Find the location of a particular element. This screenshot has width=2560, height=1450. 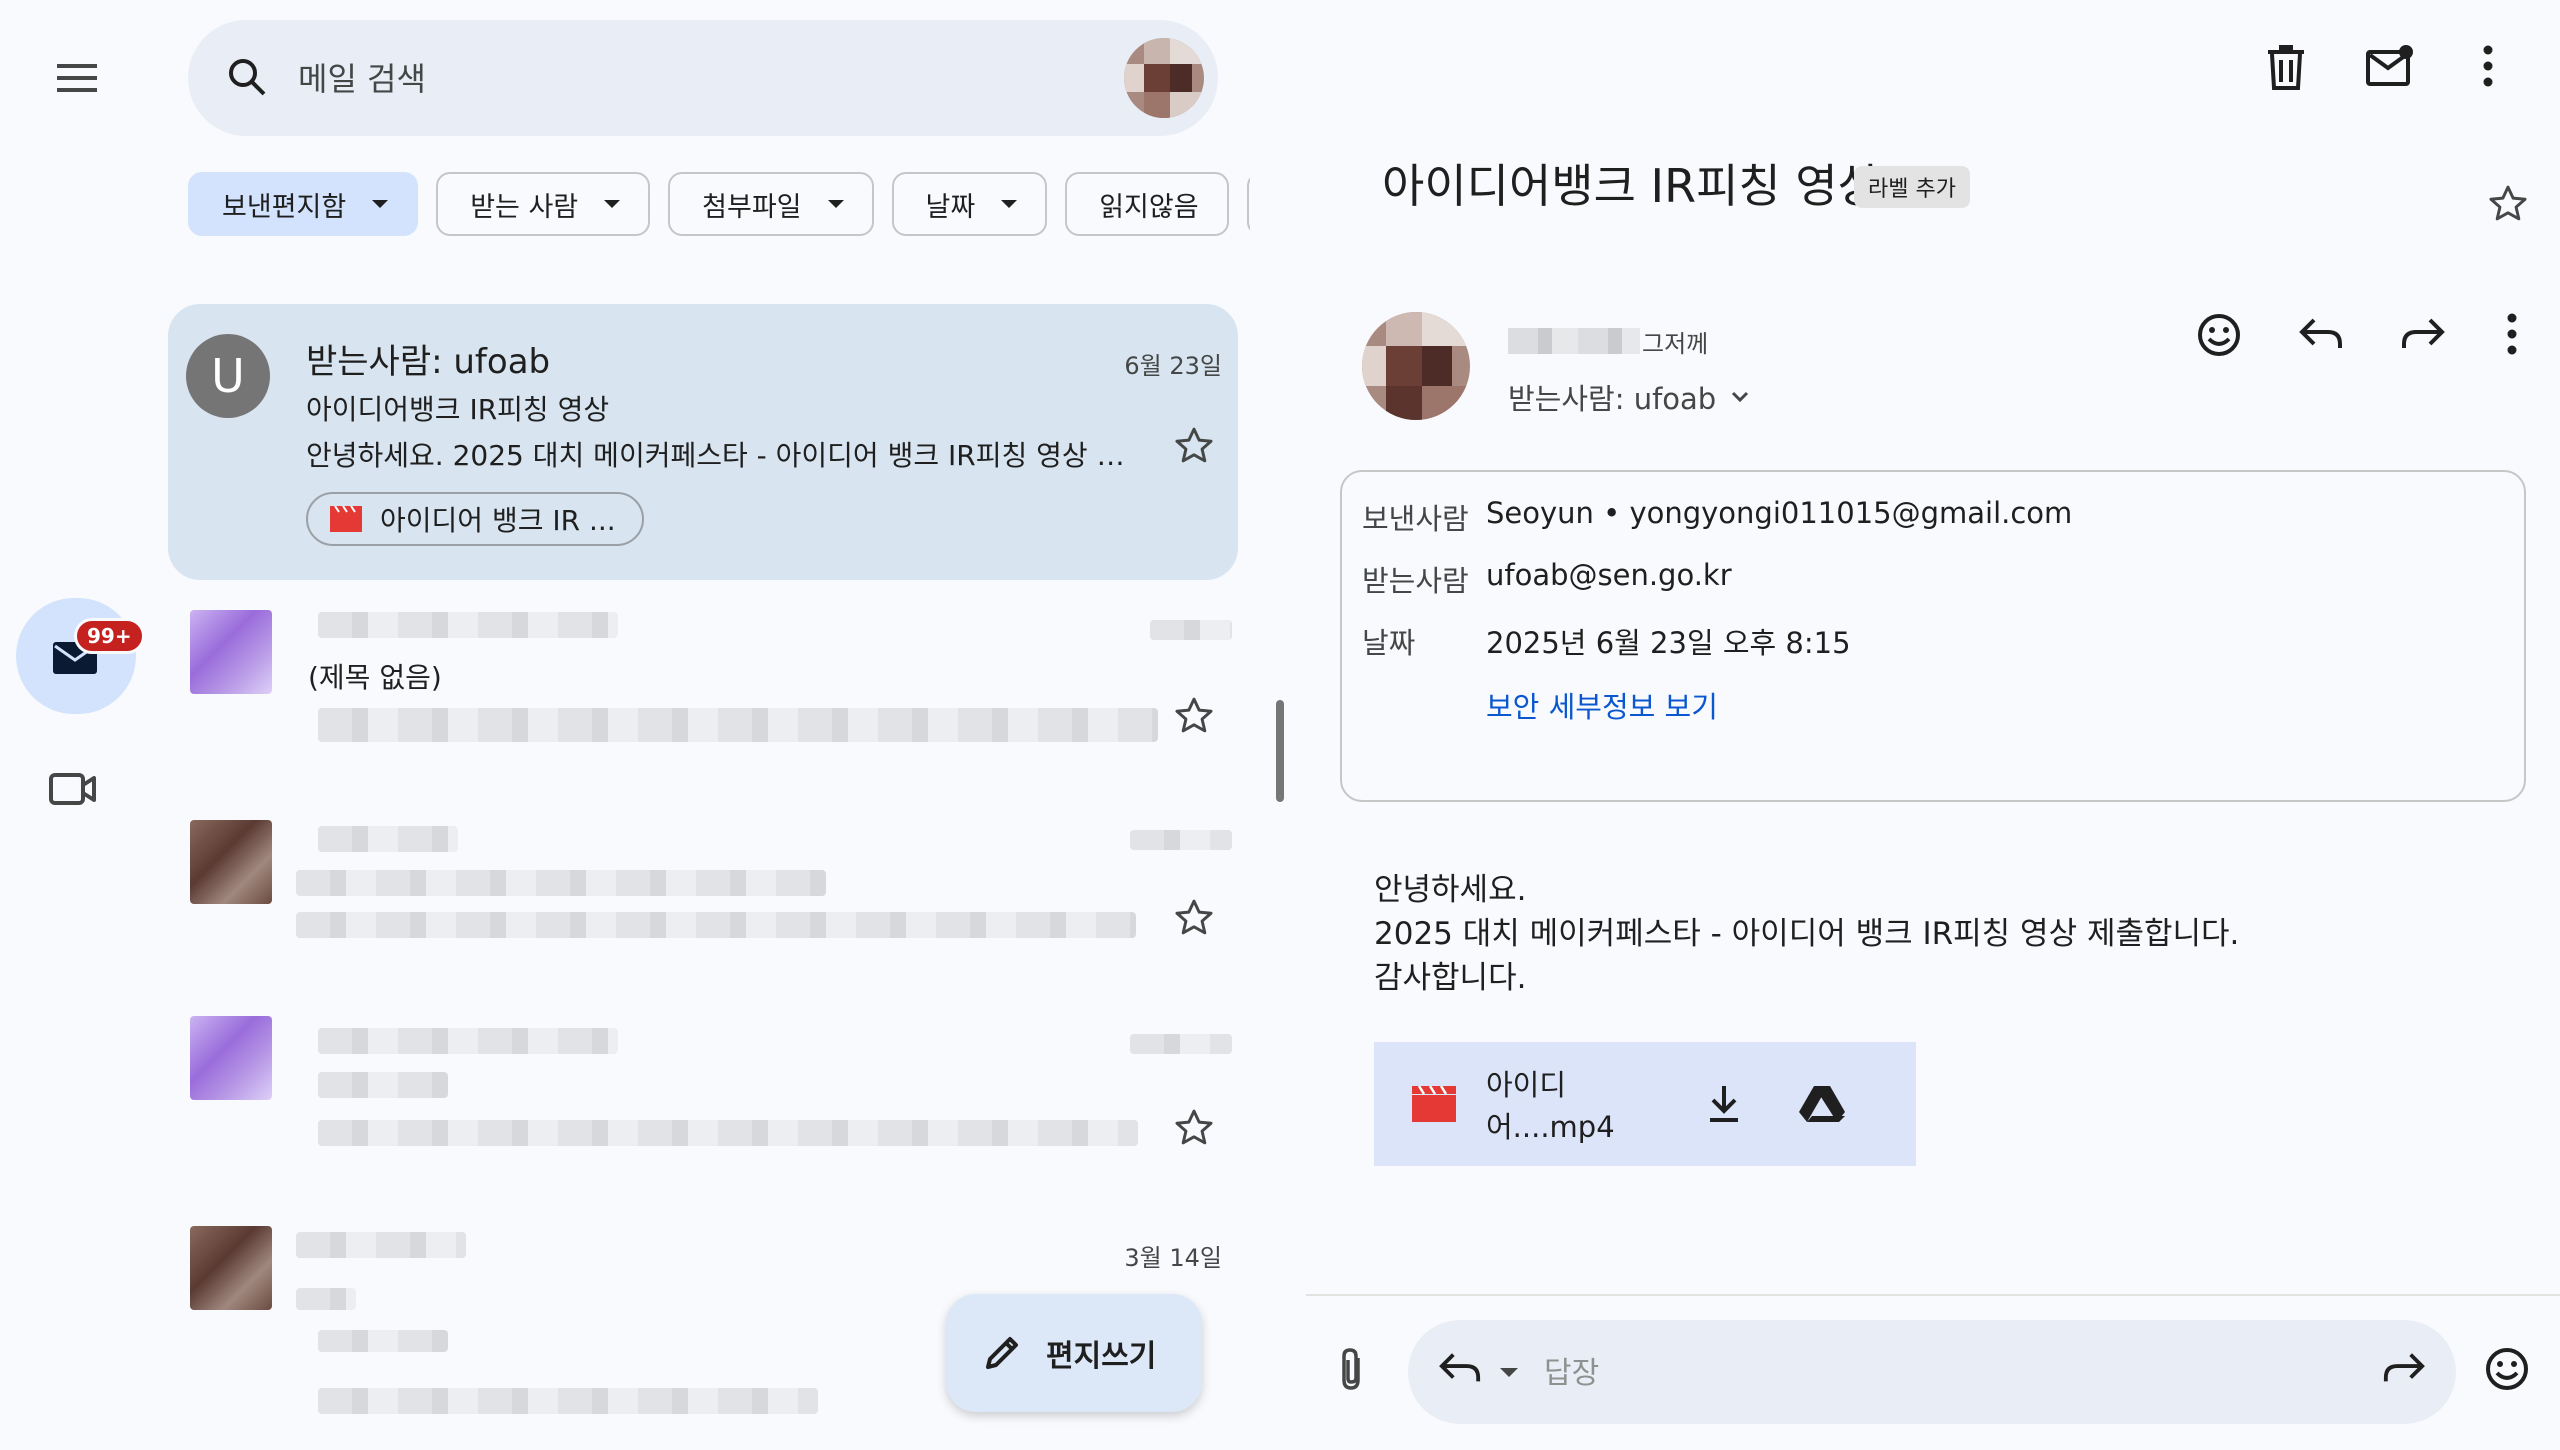

message-subject: (제목 없음) is located at coordinates (375, 677).